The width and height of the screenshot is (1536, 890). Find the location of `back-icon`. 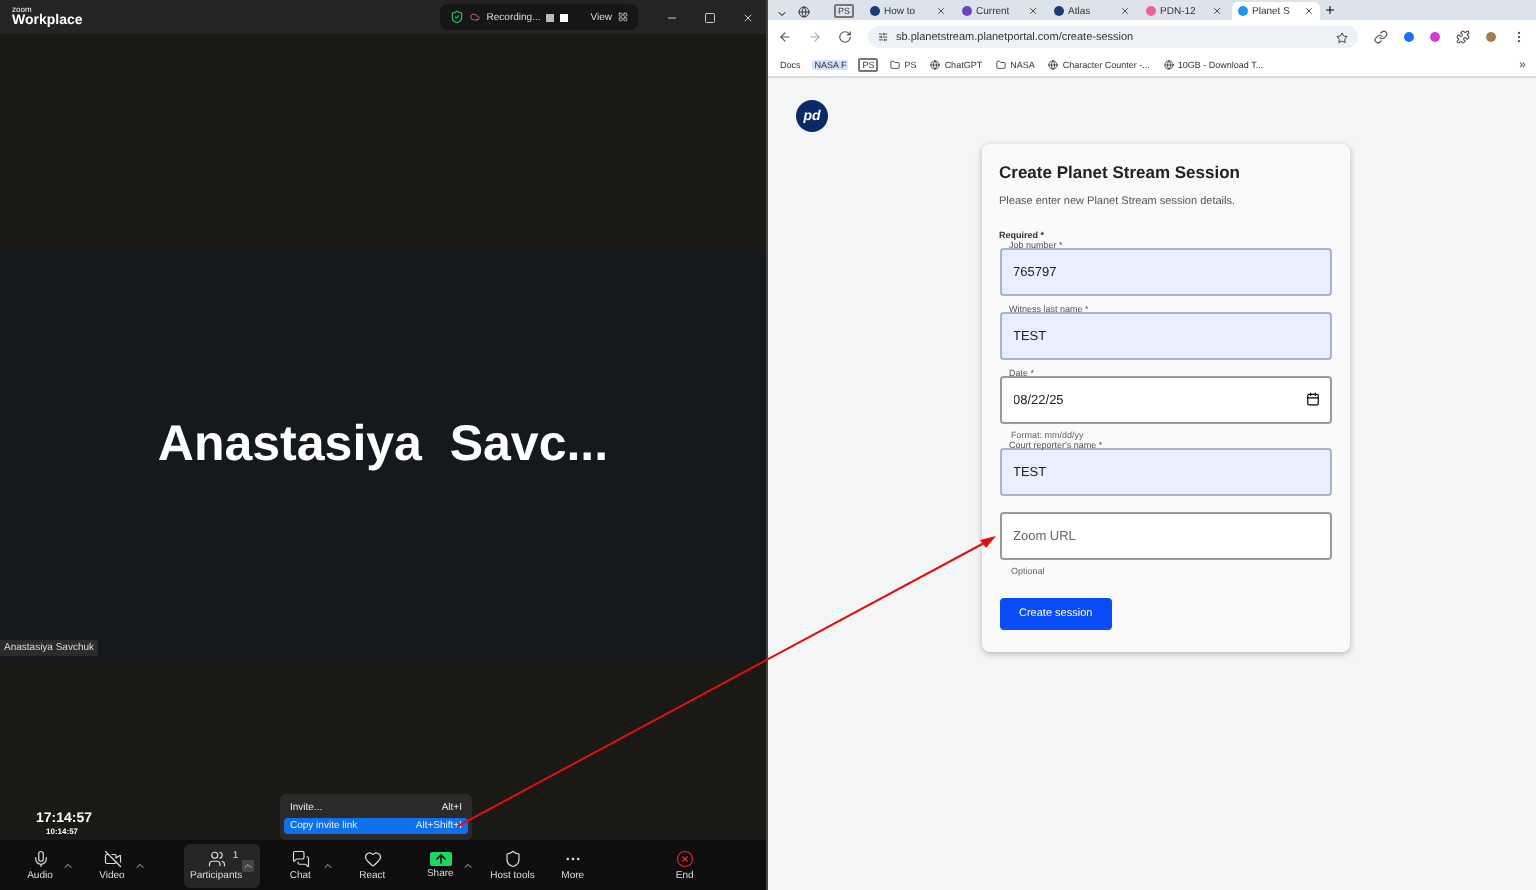

back-icon is located at coordinates (785, 37).